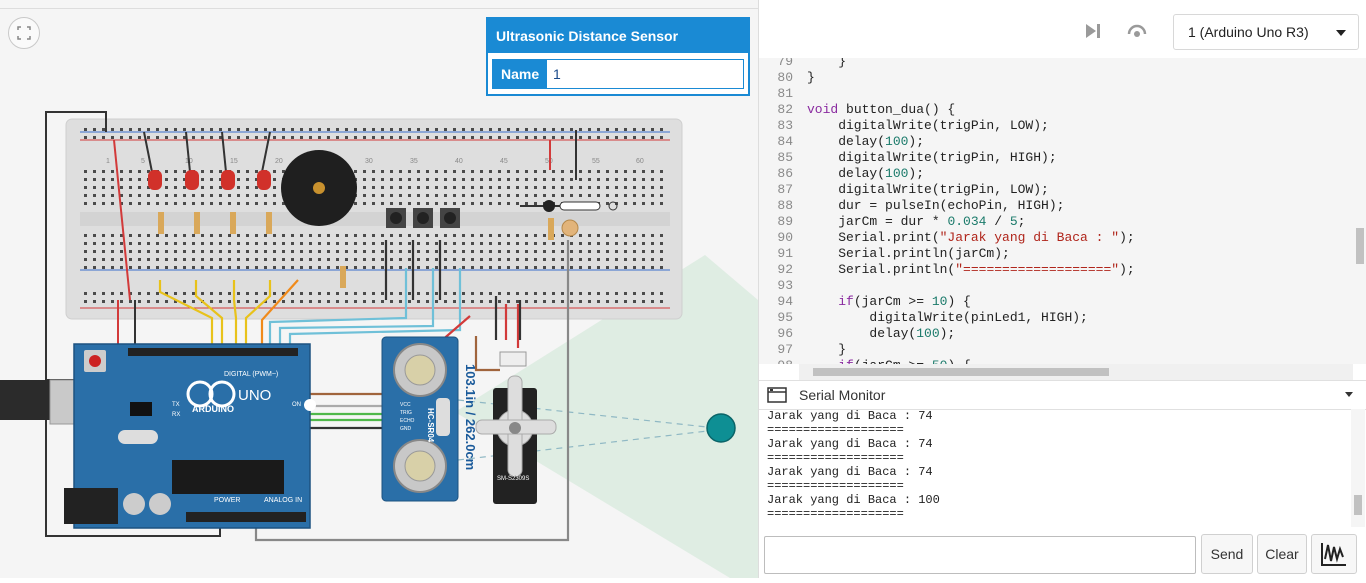 The image size is (1366, 583). I want to click on svg-text: 30, so click(369, 161).